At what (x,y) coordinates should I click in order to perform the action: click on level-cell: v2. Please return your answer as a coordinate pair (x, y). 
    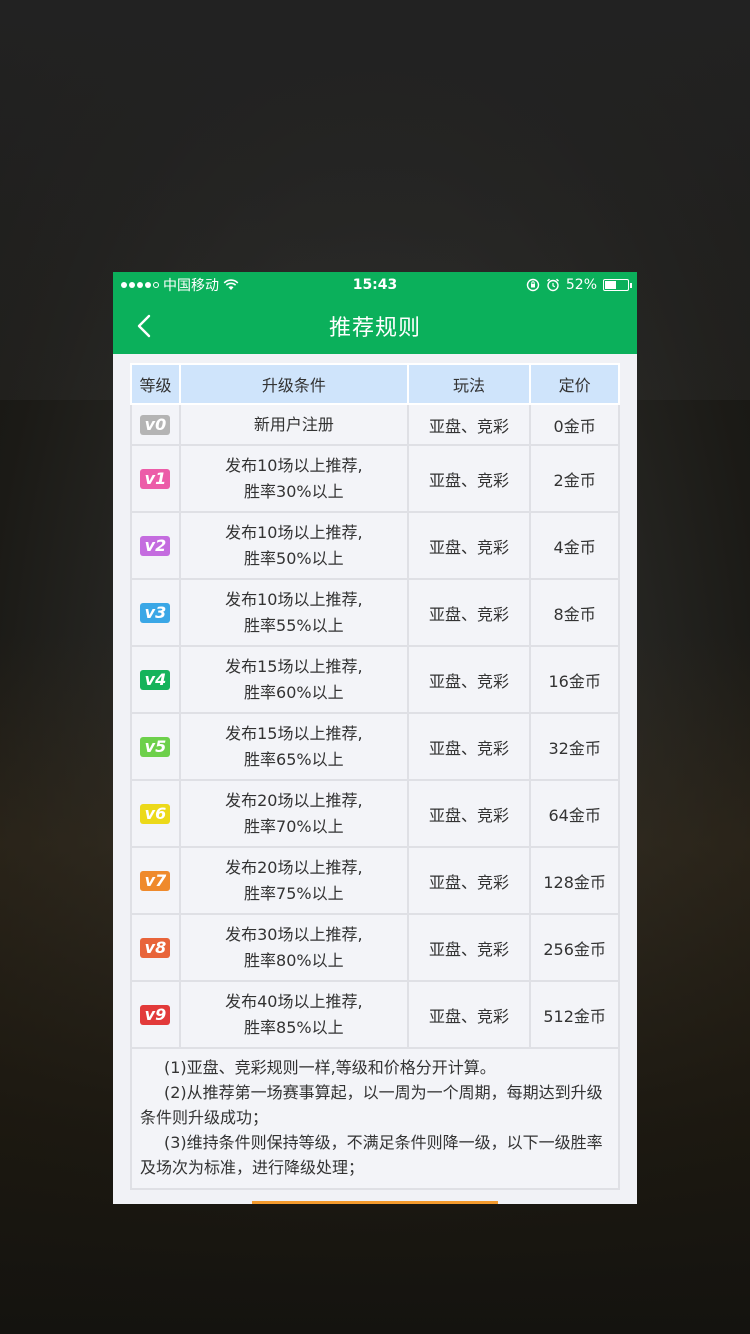
    Looking at the image, I should click on (155, 545).